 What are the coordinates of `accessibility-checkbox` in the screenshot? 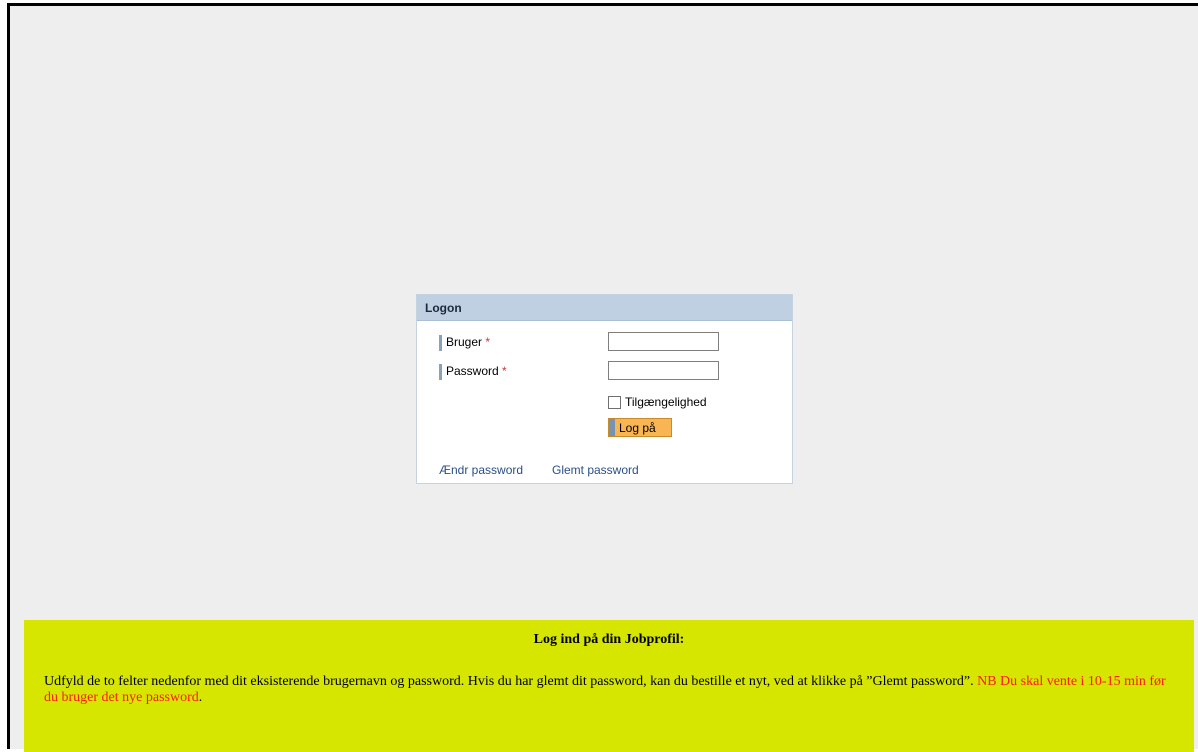 It's located at (614, 402).